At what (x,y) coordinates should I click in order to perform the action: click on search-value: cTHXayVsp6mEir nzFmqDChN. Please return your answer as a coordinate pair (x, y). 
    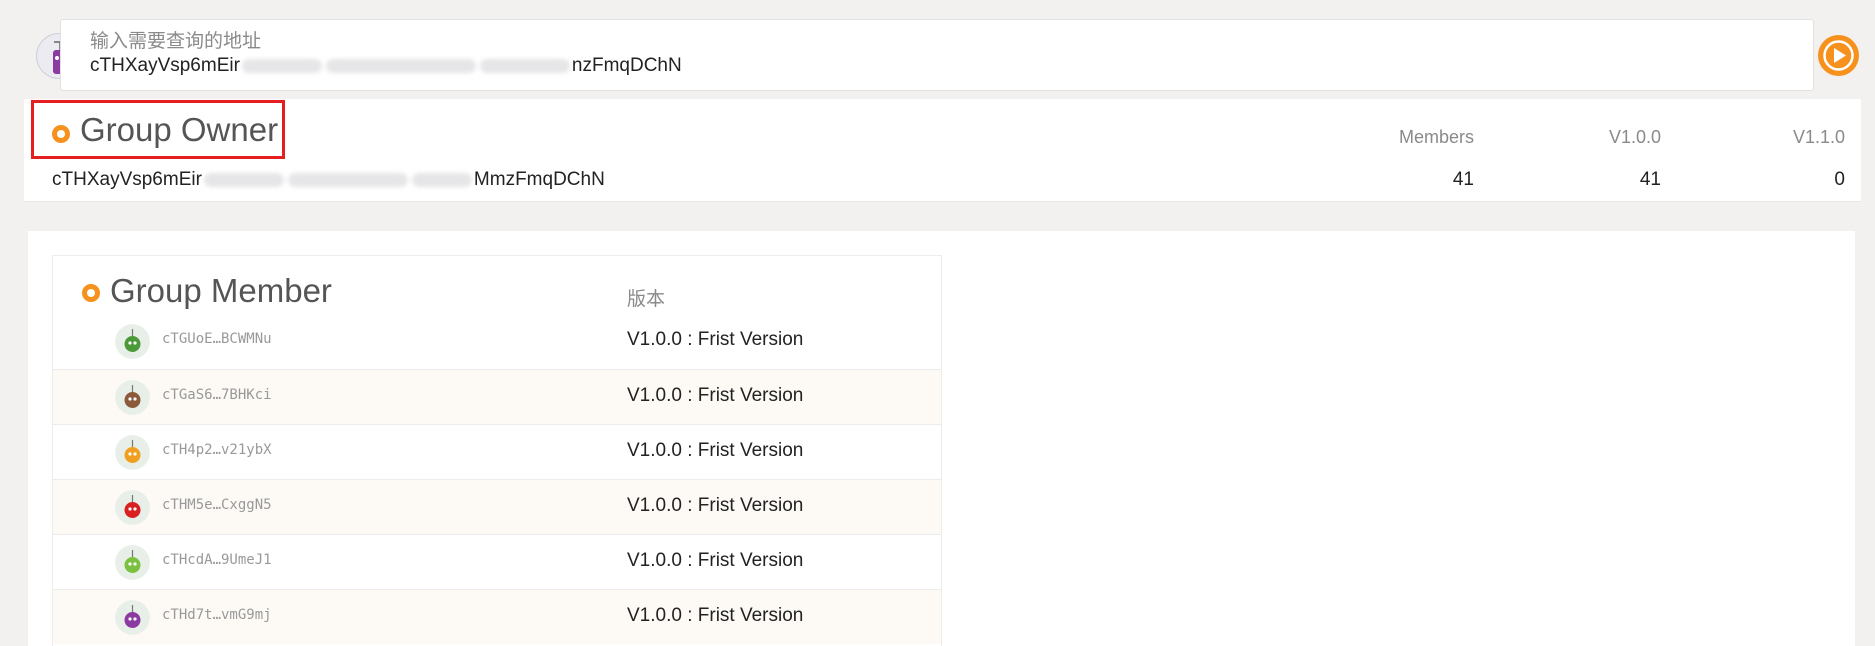
    Looking at the image, I should click on (386, 66).